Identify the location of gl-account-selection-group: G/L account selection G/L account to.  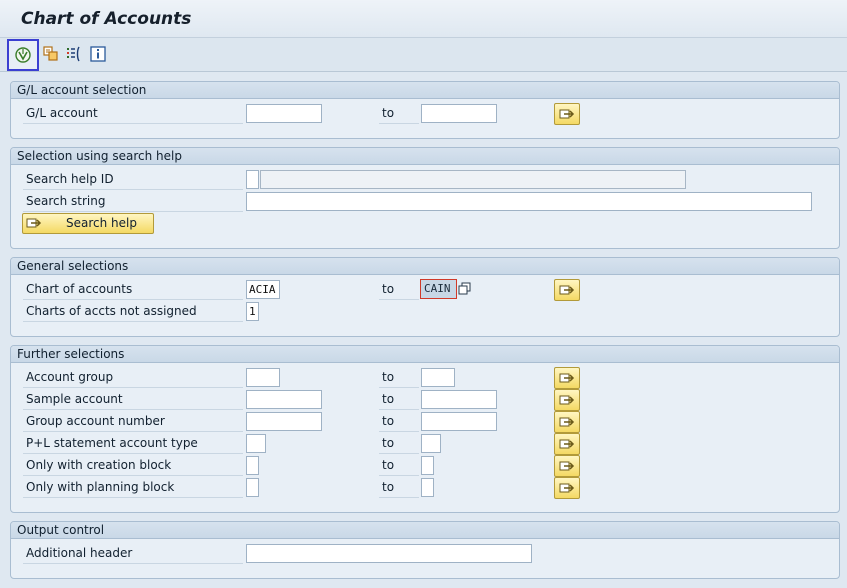
(425, 110).